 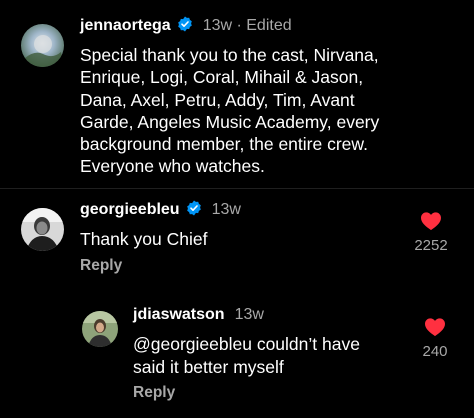 I want to click on username: jdiaswatson, so click(x=179, y=315).